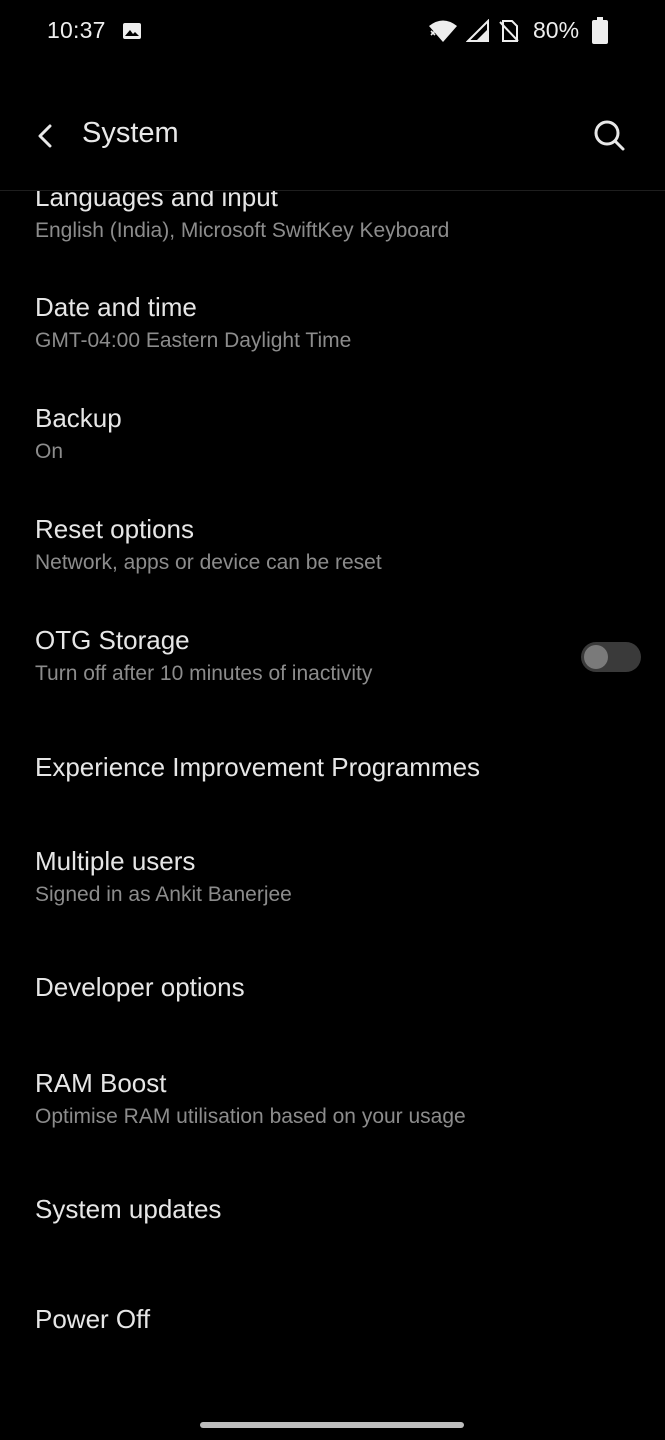 Image resolution: width=665 pixels, height=1440 pixels. I want to click on item-title: RAM Boost, so click(101, 1083).